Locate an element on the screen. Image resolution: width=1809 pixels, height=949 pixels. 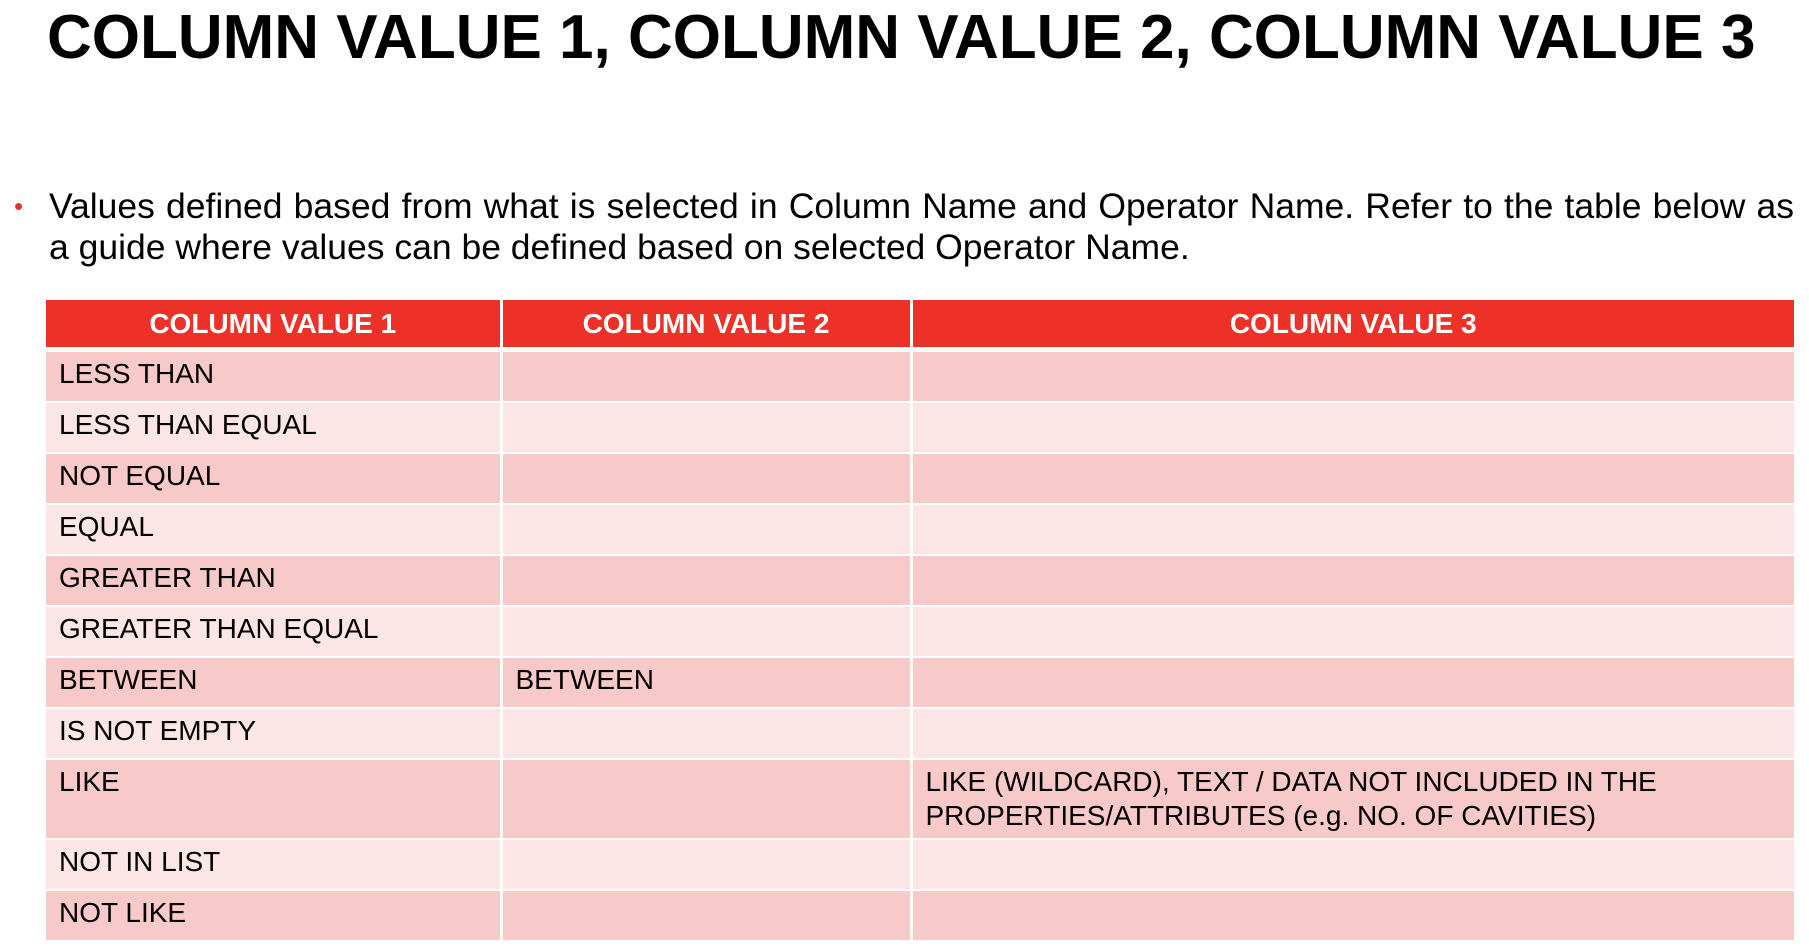
table-cell: IS NOT EMPTY is located at coordinates (274, 733).